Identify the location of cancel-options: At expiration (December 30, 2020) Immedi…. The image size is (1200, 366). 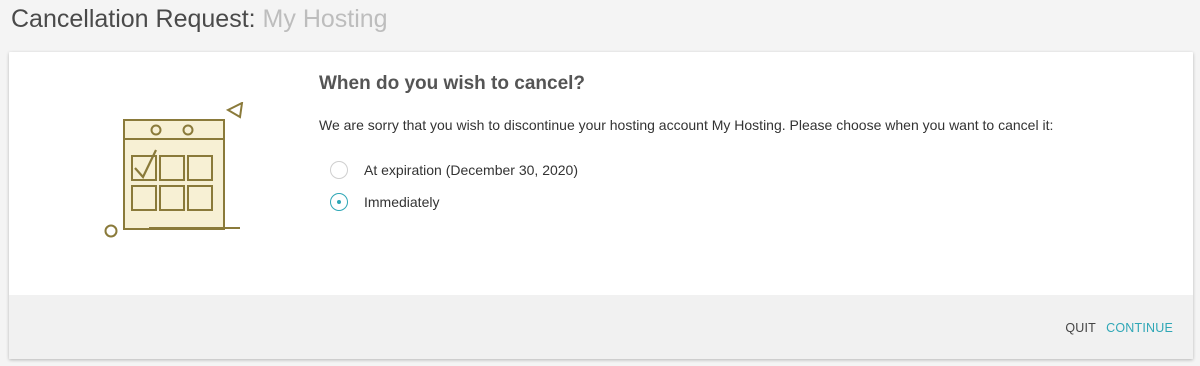
(749, 186).